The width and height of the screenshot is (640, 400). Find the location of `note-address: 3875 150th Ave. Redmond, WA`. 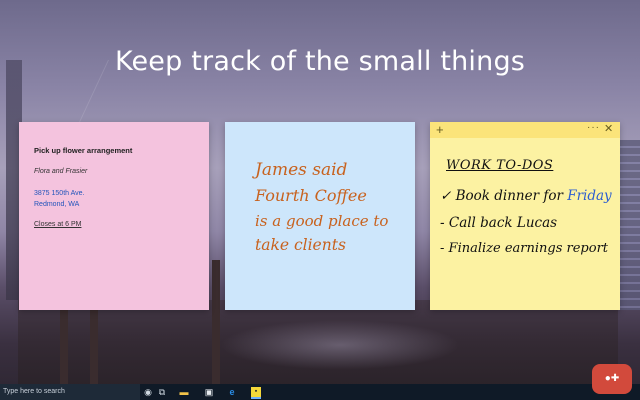

note-address: 3875 150th Ave. Redmond, WA is located at coordinates (59, 199).